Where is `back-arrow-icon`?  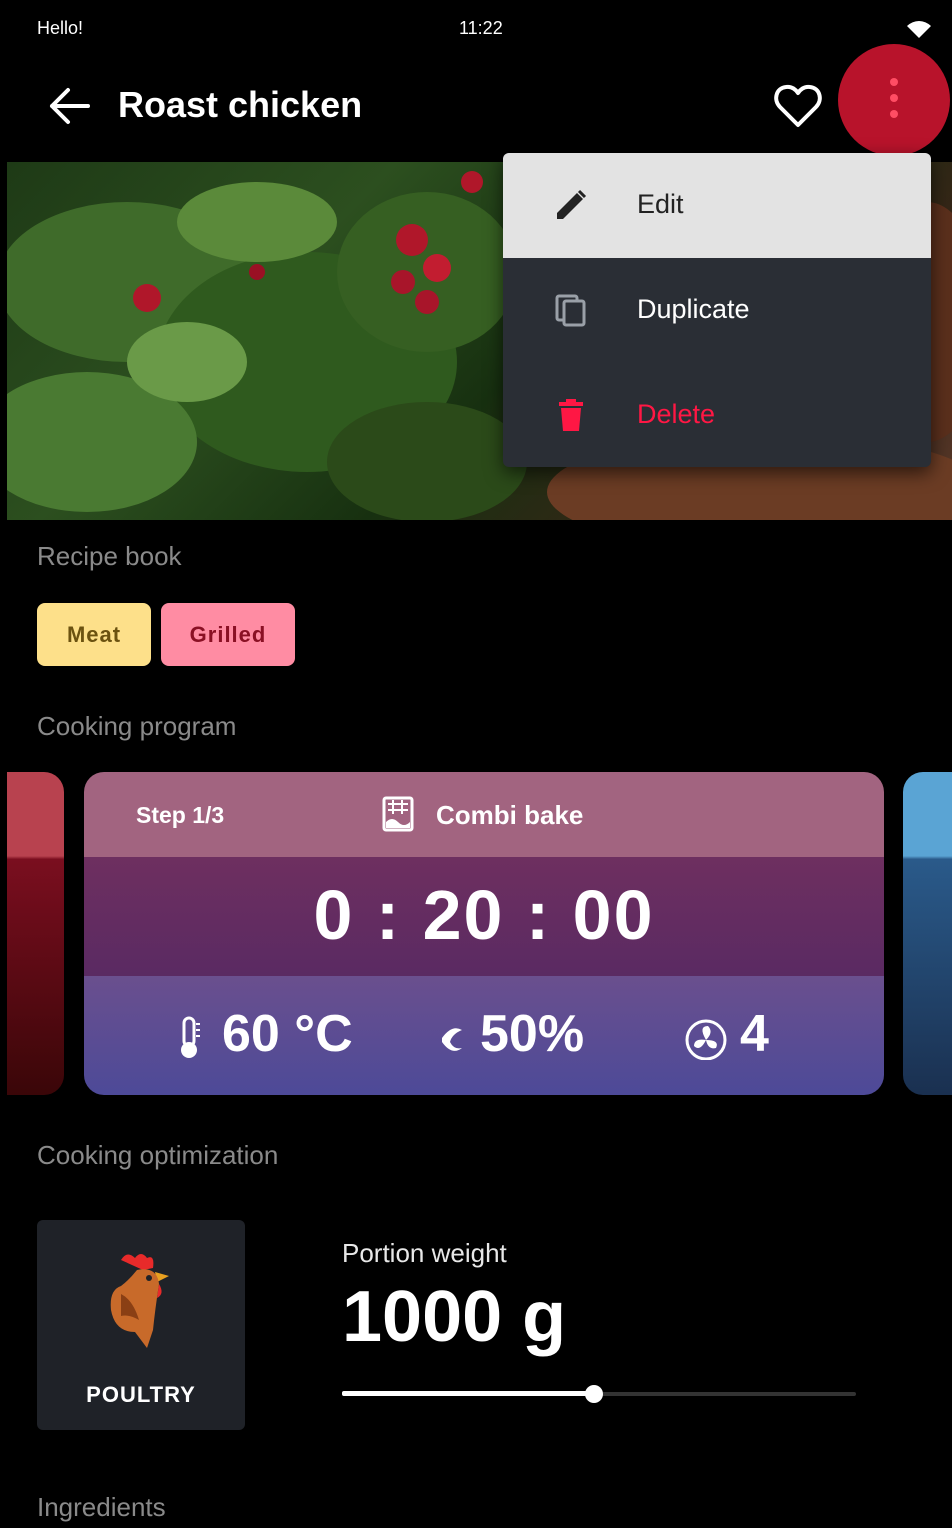 back-arrow-icon is located at coordinates (70, 106).